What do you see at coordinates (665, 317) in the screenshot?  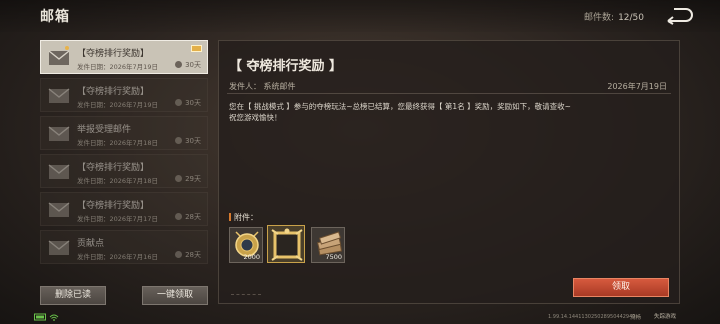 I see `status-logo-text: 失踪游戏` at bounding box center [665, 317].